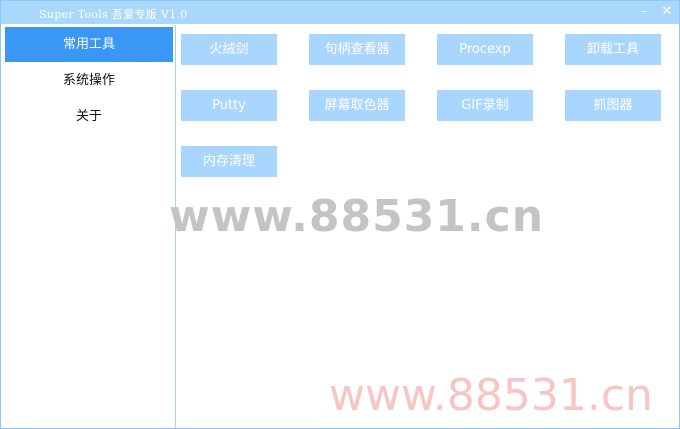  Describe the element at coordinates (89, 116) in the screenshot. I see `sidebar-item-about: 关于` at that location.